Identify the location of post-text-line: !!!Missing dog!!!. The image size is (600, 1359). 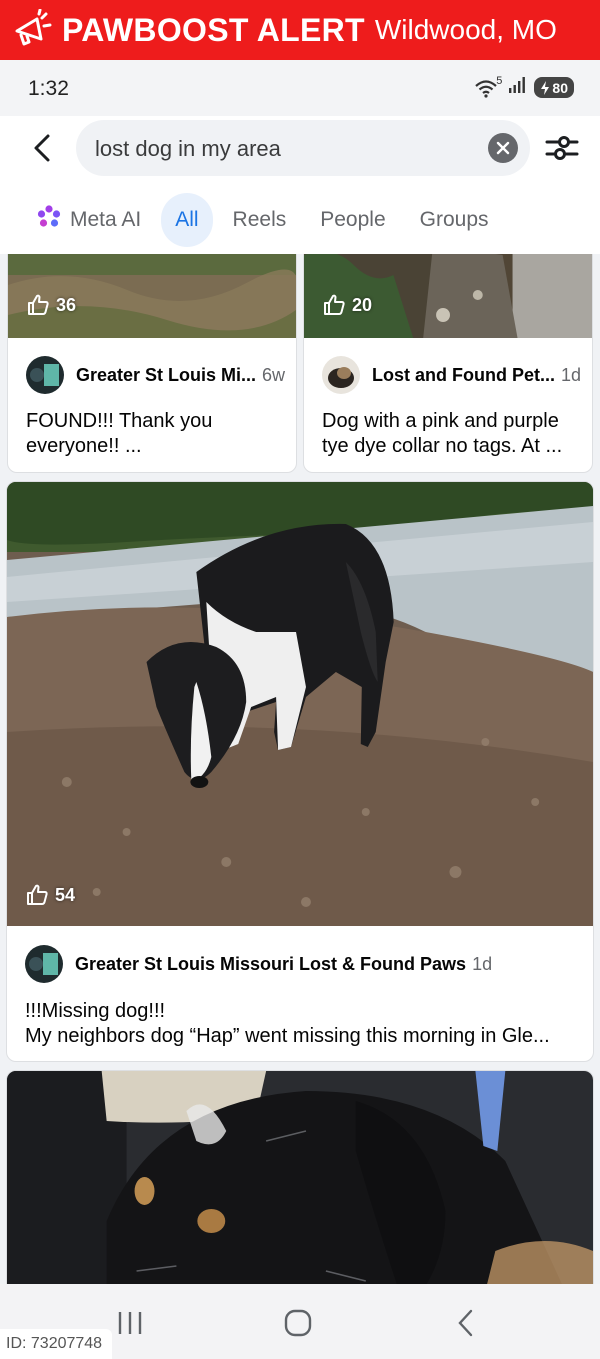
(95, 1011).